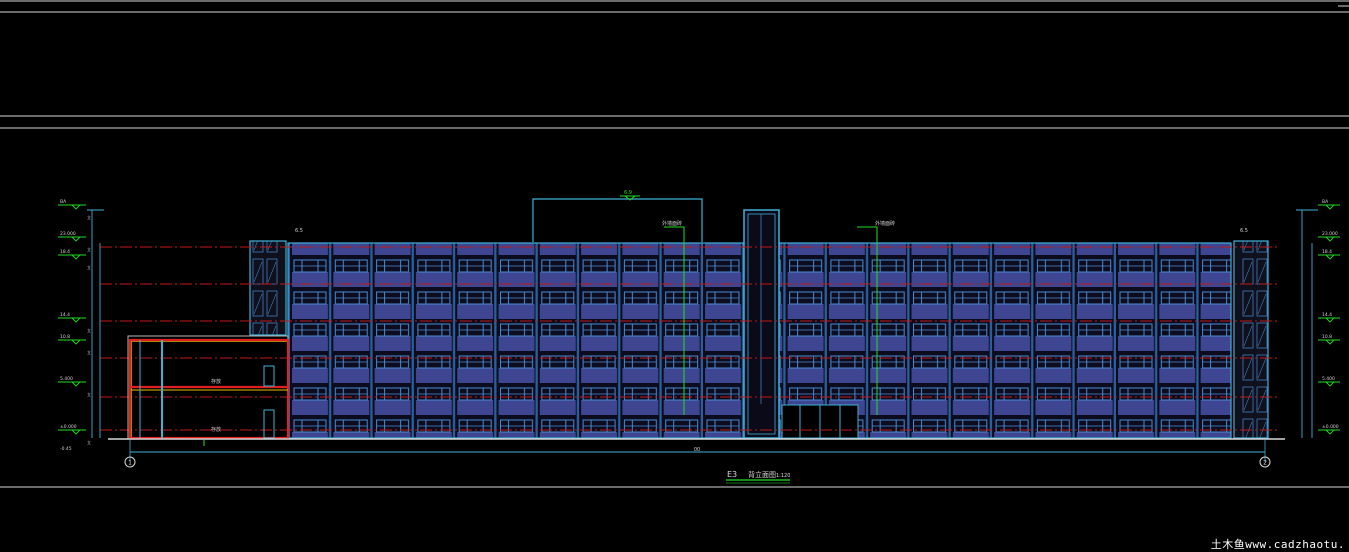 The width and height of the screenshot is (1349, 552). What do you see at coordinates (1330, 427) in the screenshot?
I see `level-label-right: ±0.000` at bounding box center [1330, 427].